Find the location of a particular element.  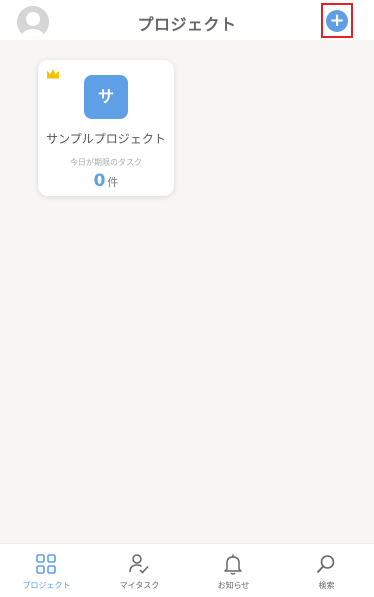

due-today-label: 今日が期限のタスク is located at coordinates (106, 162).